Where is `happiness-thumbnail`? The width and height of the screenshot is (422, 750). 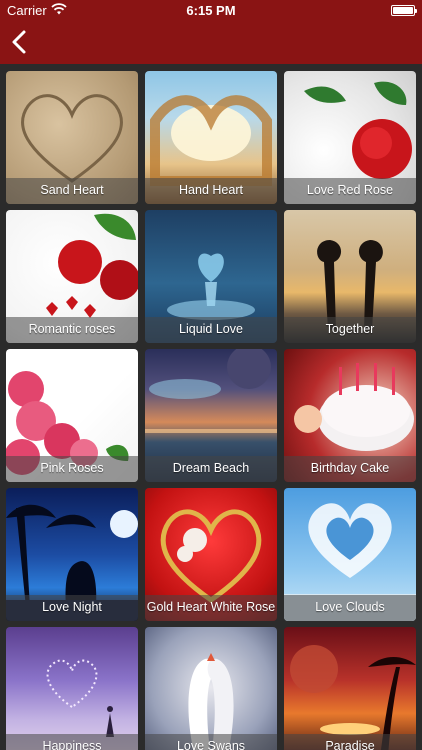
happiness-thumbnail is located at coordinates (72, 688).